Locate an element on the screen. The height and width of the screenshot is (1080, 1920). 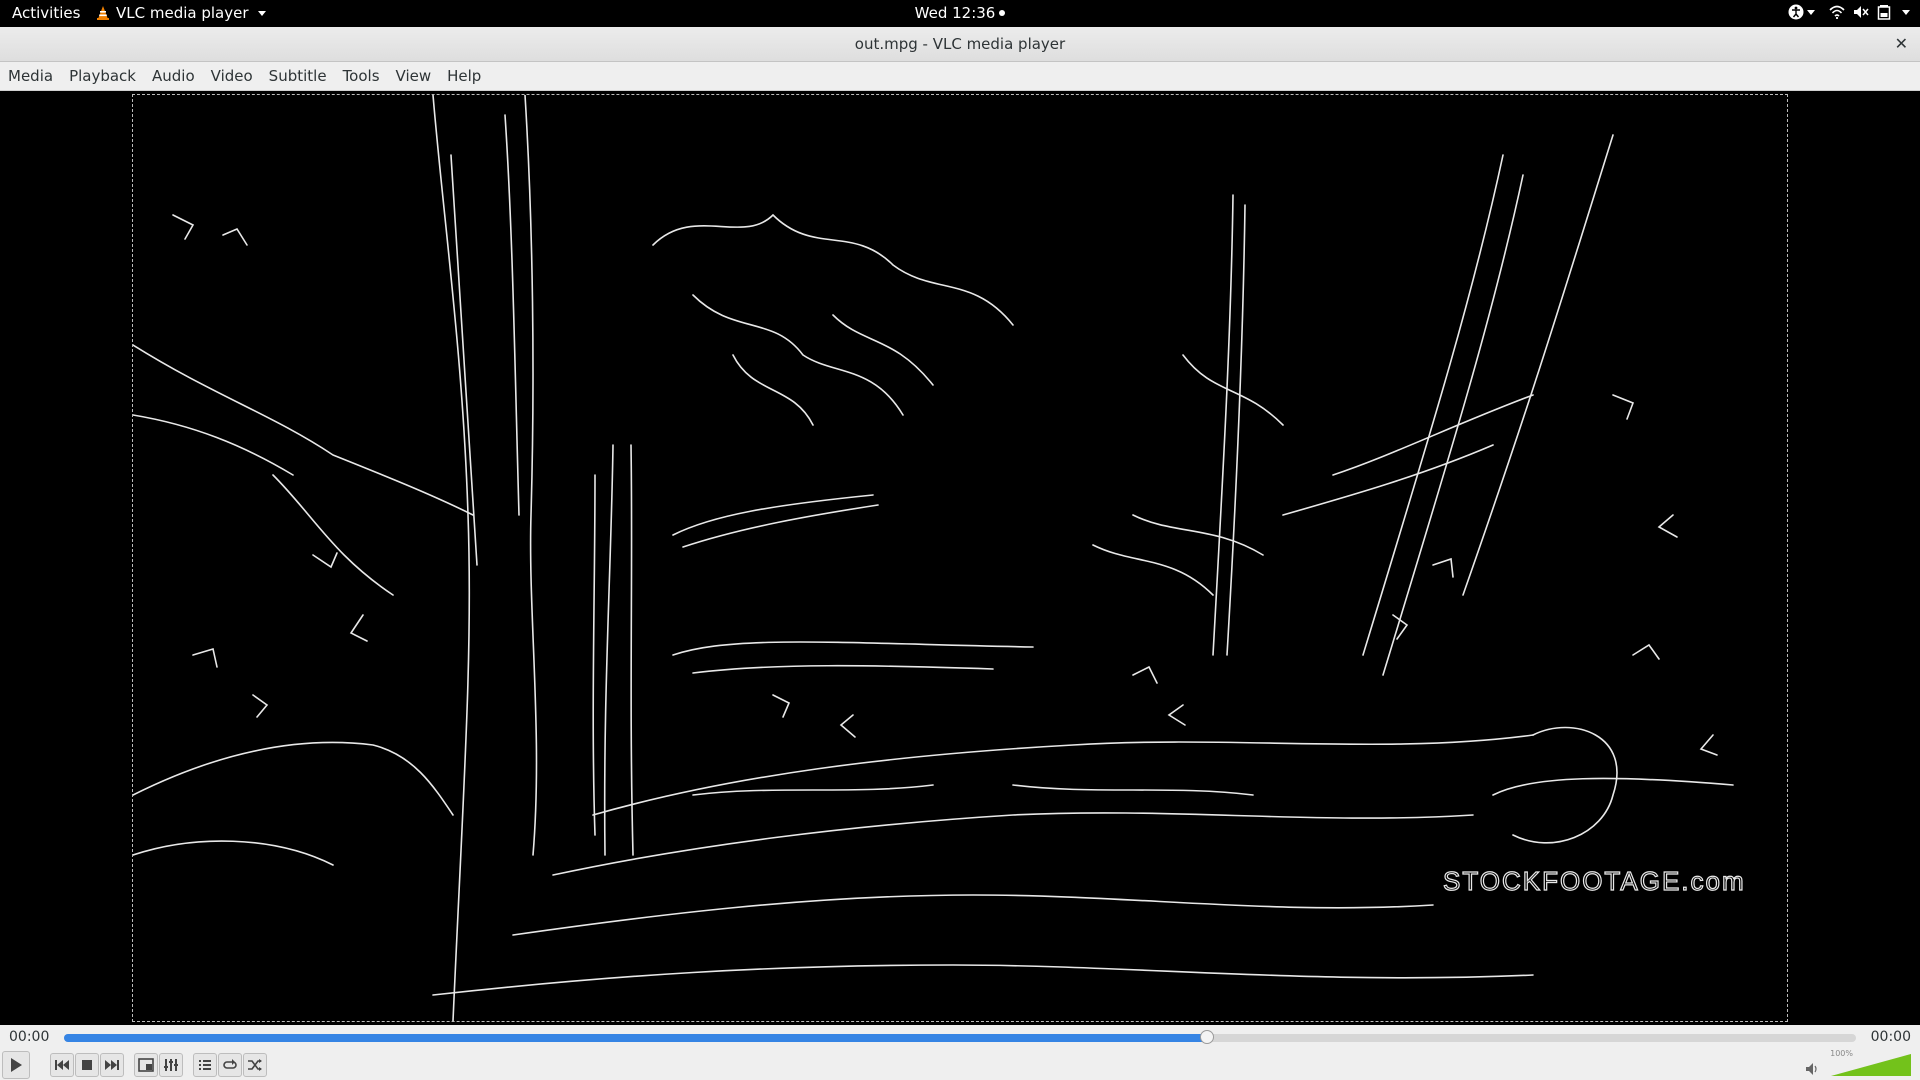
volume-slider is located at coordinates (1871, 1065).